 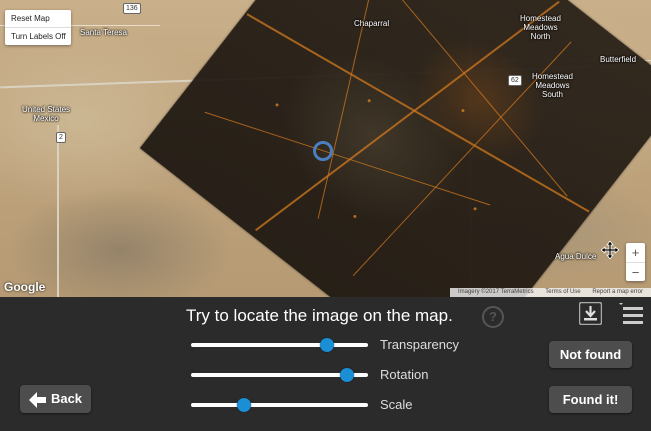 I want to click on back-button: Back, so click(x=55, y=399).